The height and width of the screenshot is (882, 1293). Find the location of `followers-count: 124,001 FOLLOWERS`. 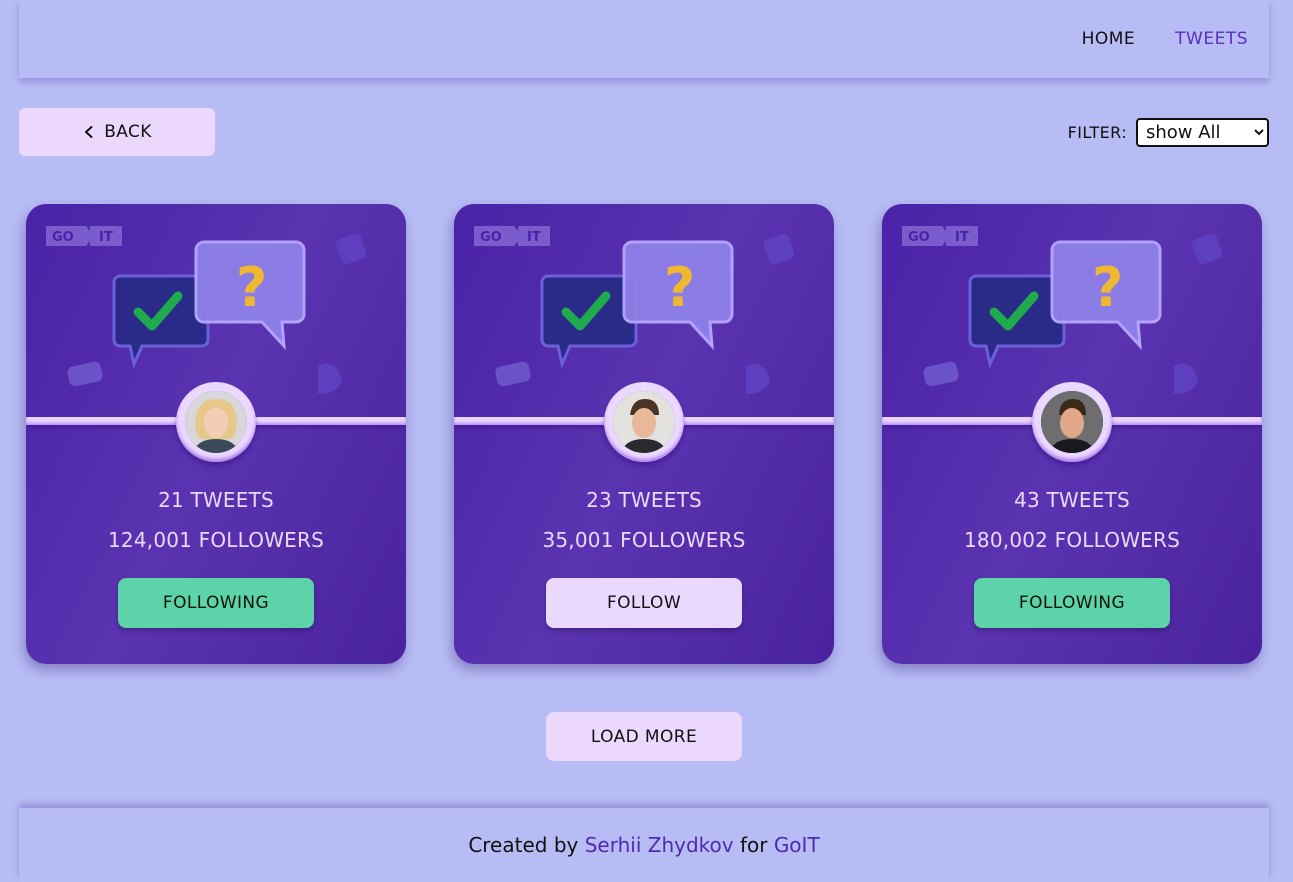

followers-count: 124,001 FOLLOWERS is located at coordinates (216, 540).